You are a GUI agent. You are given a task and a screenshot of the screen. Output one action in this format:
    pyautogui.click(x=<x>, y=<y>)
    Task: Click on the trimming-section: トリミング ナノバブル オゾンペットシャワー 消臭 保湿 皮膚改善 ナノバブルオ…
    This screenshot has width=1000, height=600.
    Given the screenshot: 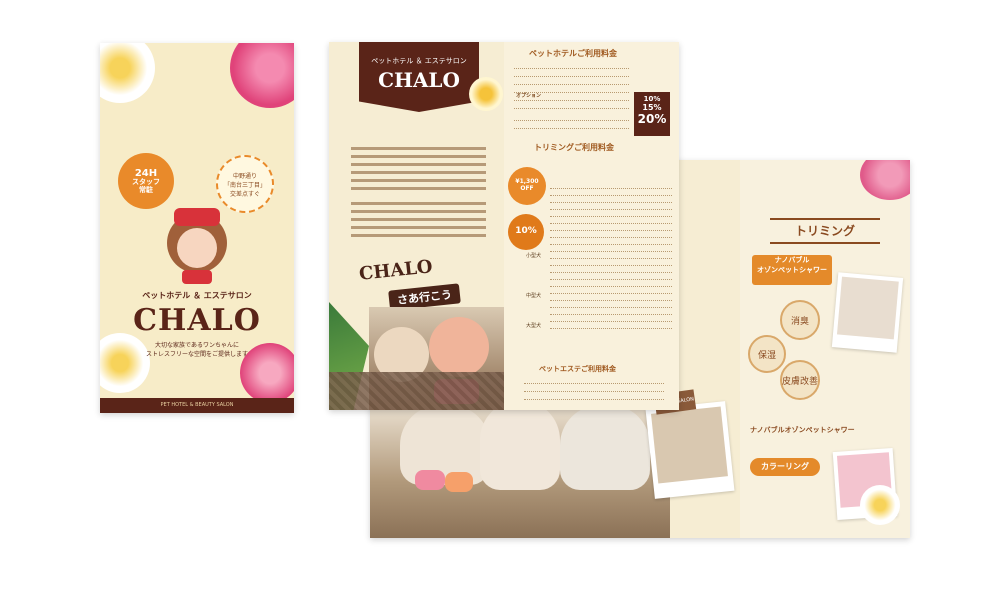 What is the action you would take?
    pyautogui.click(x=825, y=349)
    